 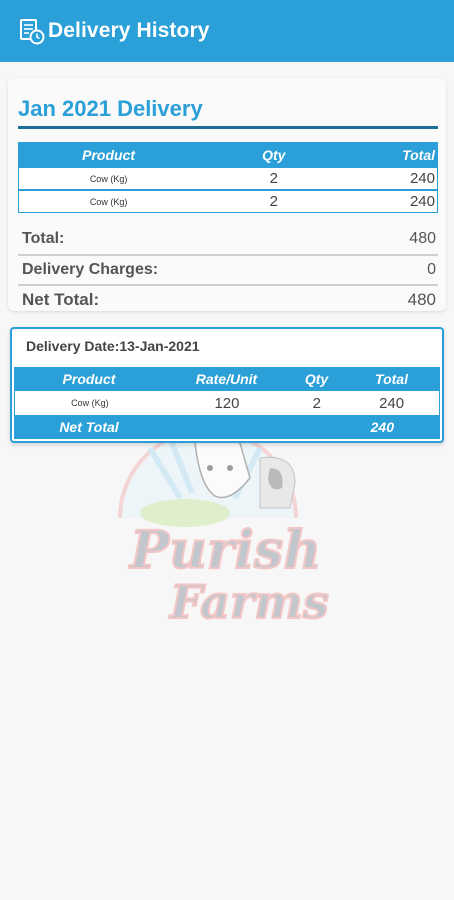 What do you see at coordinates (228, 127) in the screenshot?
I see `title-divider` at bounding box center [228, 127].